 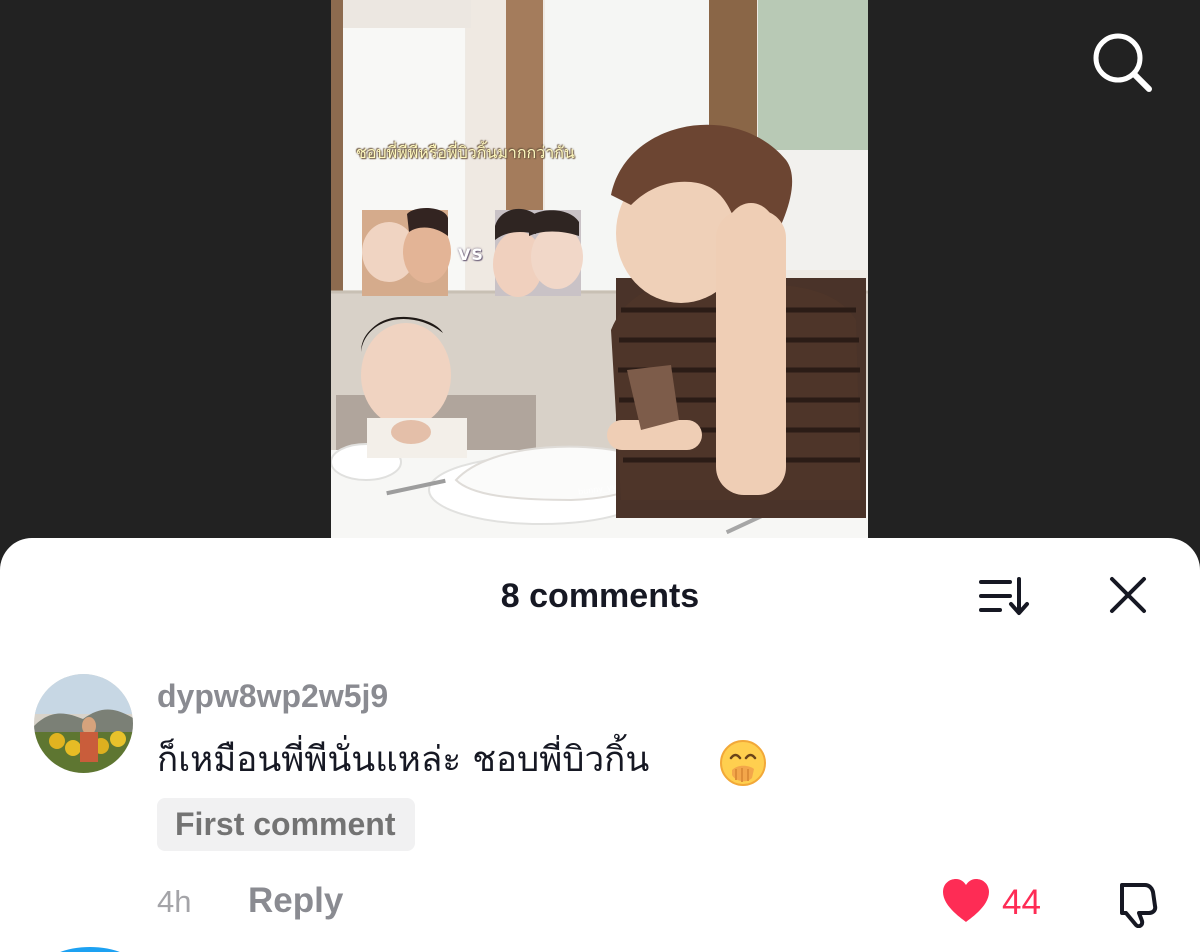 I want to click on close-icon, so click(x=1128, y=595).